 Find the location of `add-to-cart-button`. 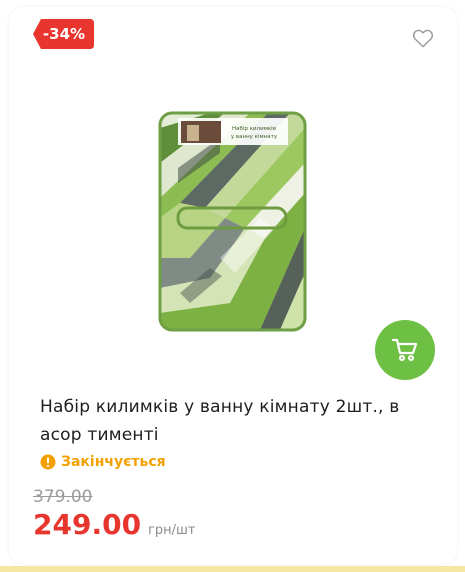

add-to-cart-button is located at coordinates (405, 350).